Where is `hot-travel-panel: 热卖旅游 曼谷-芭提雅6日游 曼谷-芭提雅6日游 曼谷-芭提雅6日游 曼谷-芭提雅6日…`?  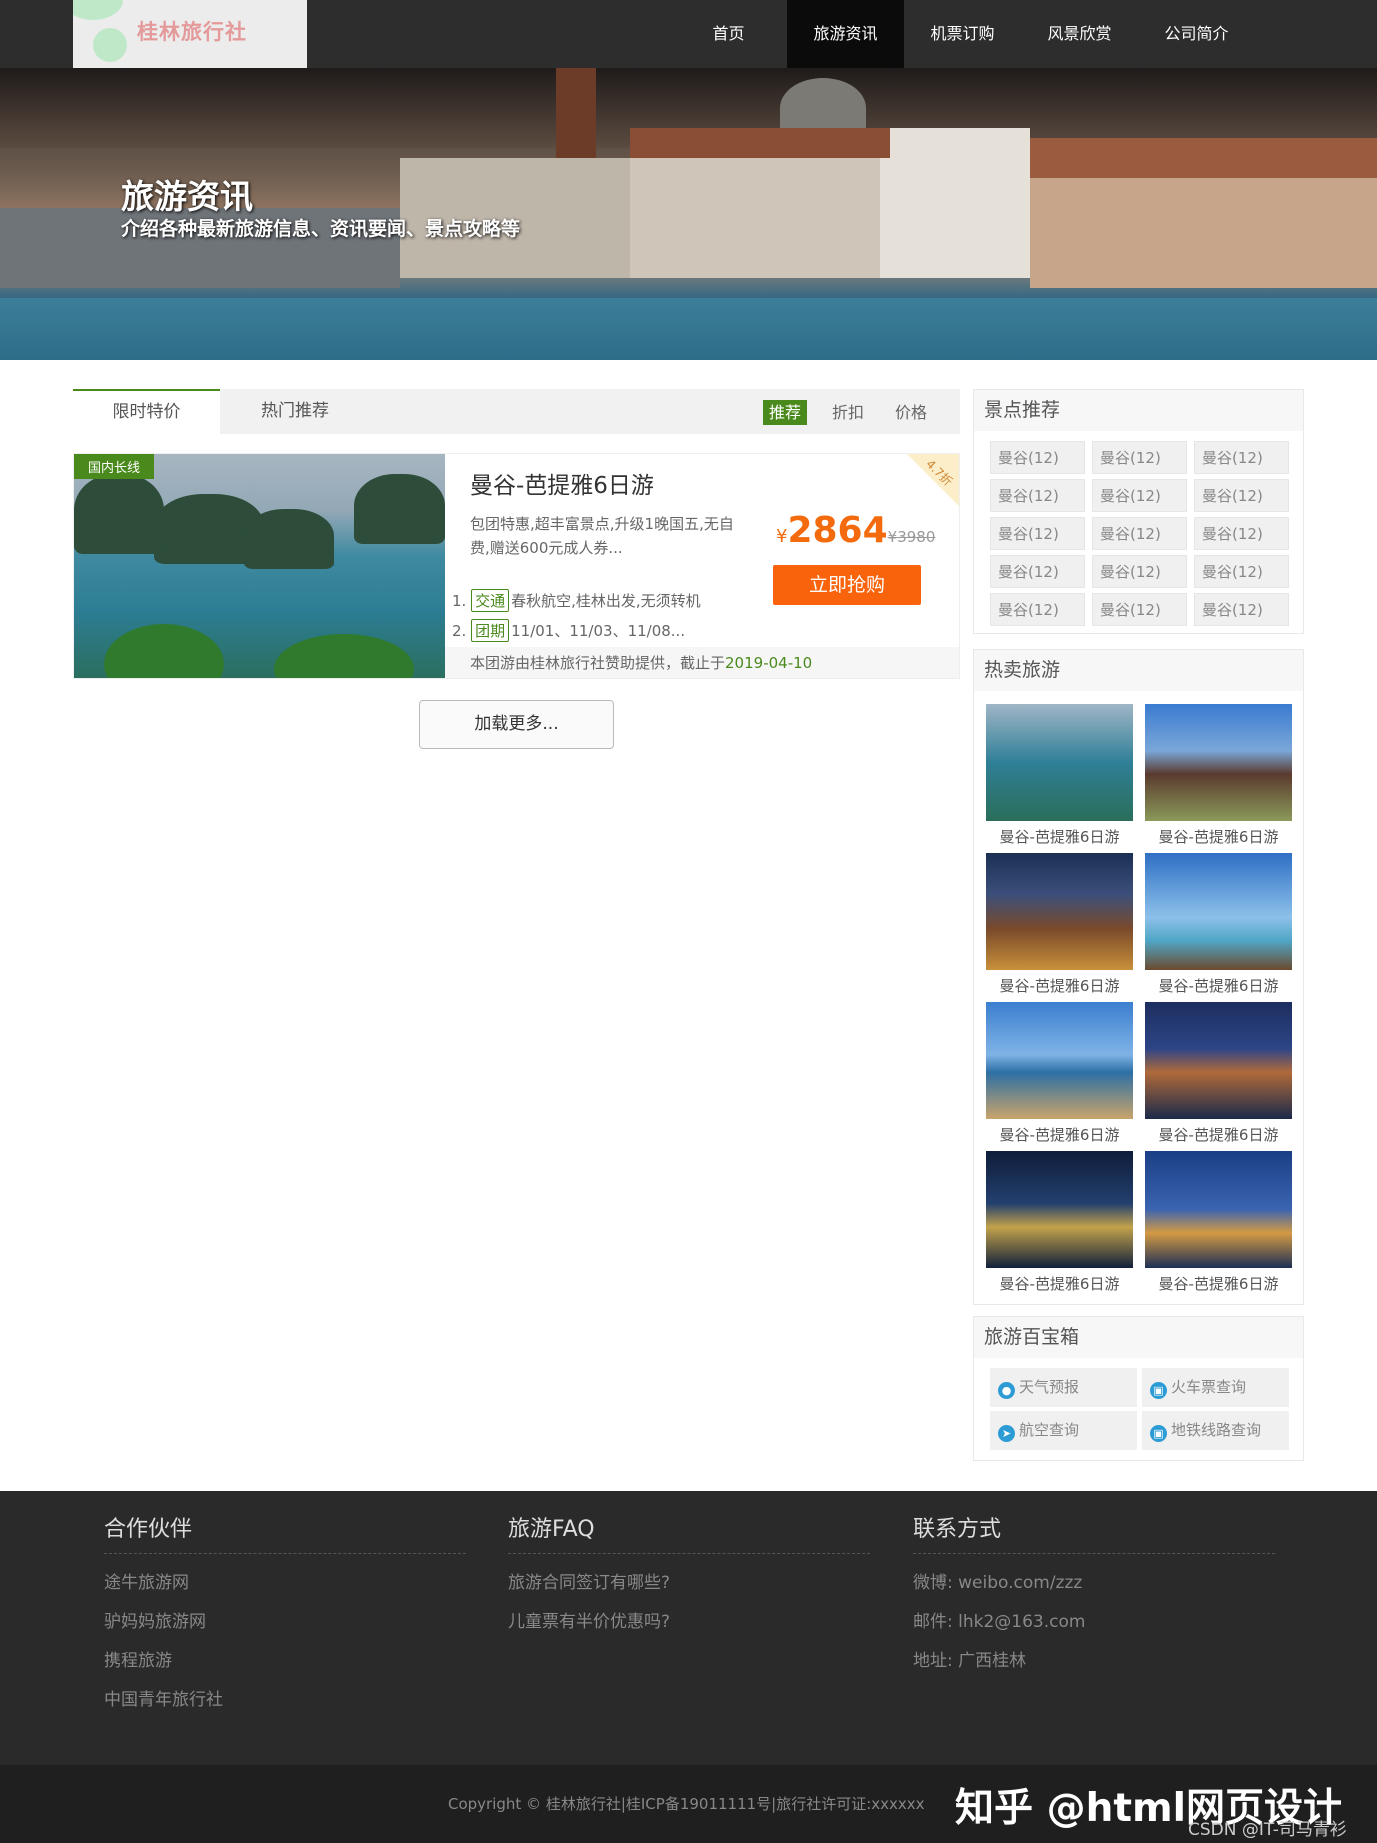
hot-travel-panel: 热卖旅游 曼谷-芭提雅6日游 曼谷-芭提雅6日游 曼谷-芭提雅6日游 曼谷-芭提雅6日… is located at coordinates (1138, 977).